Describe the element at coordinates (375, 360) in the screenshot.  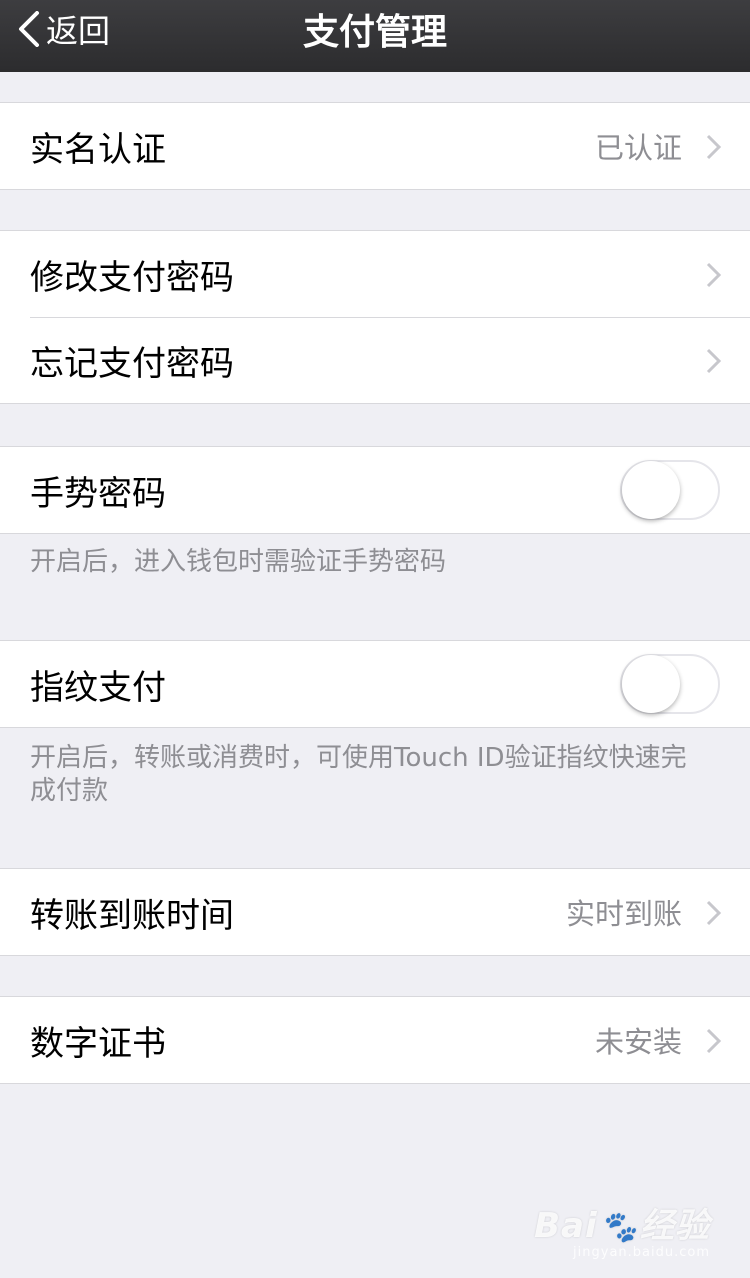
I see `row-forgot-payment-password: 忘记支付密码` at that location.